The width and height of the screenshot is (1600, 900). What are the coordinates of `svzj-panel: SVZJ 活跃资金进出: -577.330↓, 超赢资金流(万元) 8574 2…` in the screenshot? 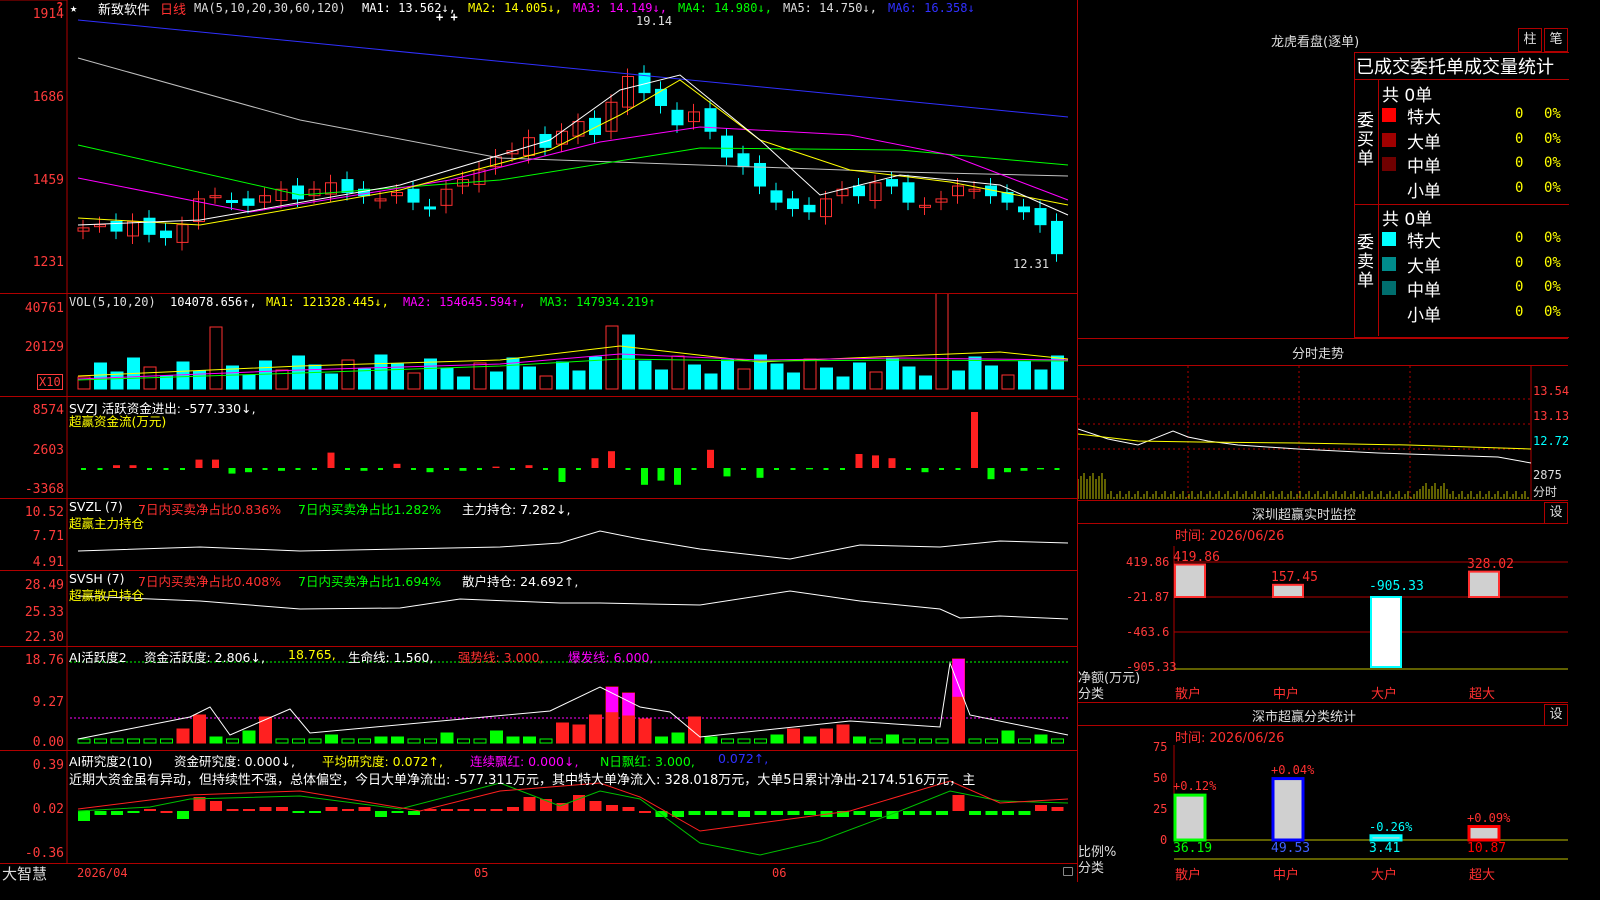 It's located at (538, 448).